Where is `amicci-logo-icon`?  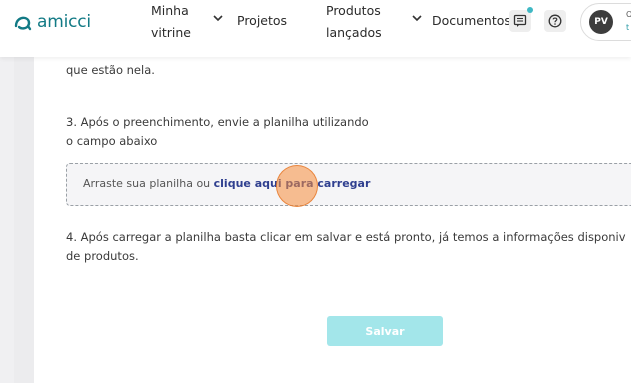
amicci-logo-icon is located at coordinates (23, 23).